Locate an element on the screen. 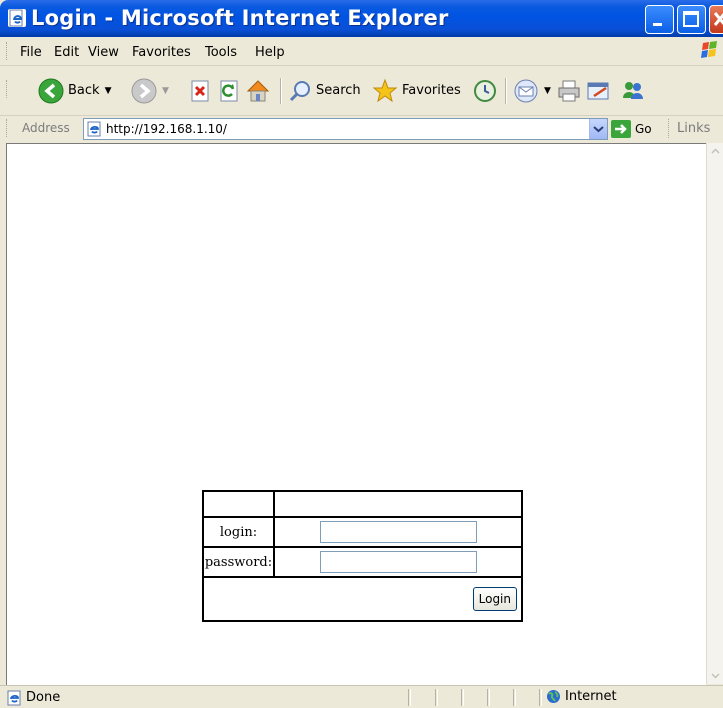  maximize-button is located at coordinates (691, 19).